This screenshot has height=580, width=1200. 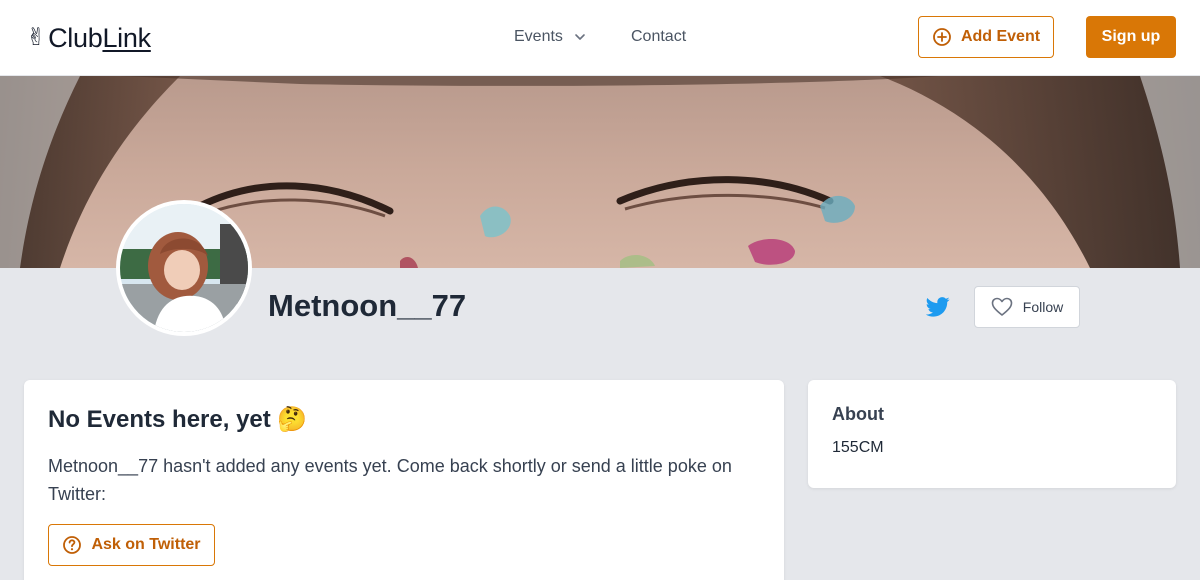 I want to click on profile-username: Metnoon__77, so click(x=367, y=305).